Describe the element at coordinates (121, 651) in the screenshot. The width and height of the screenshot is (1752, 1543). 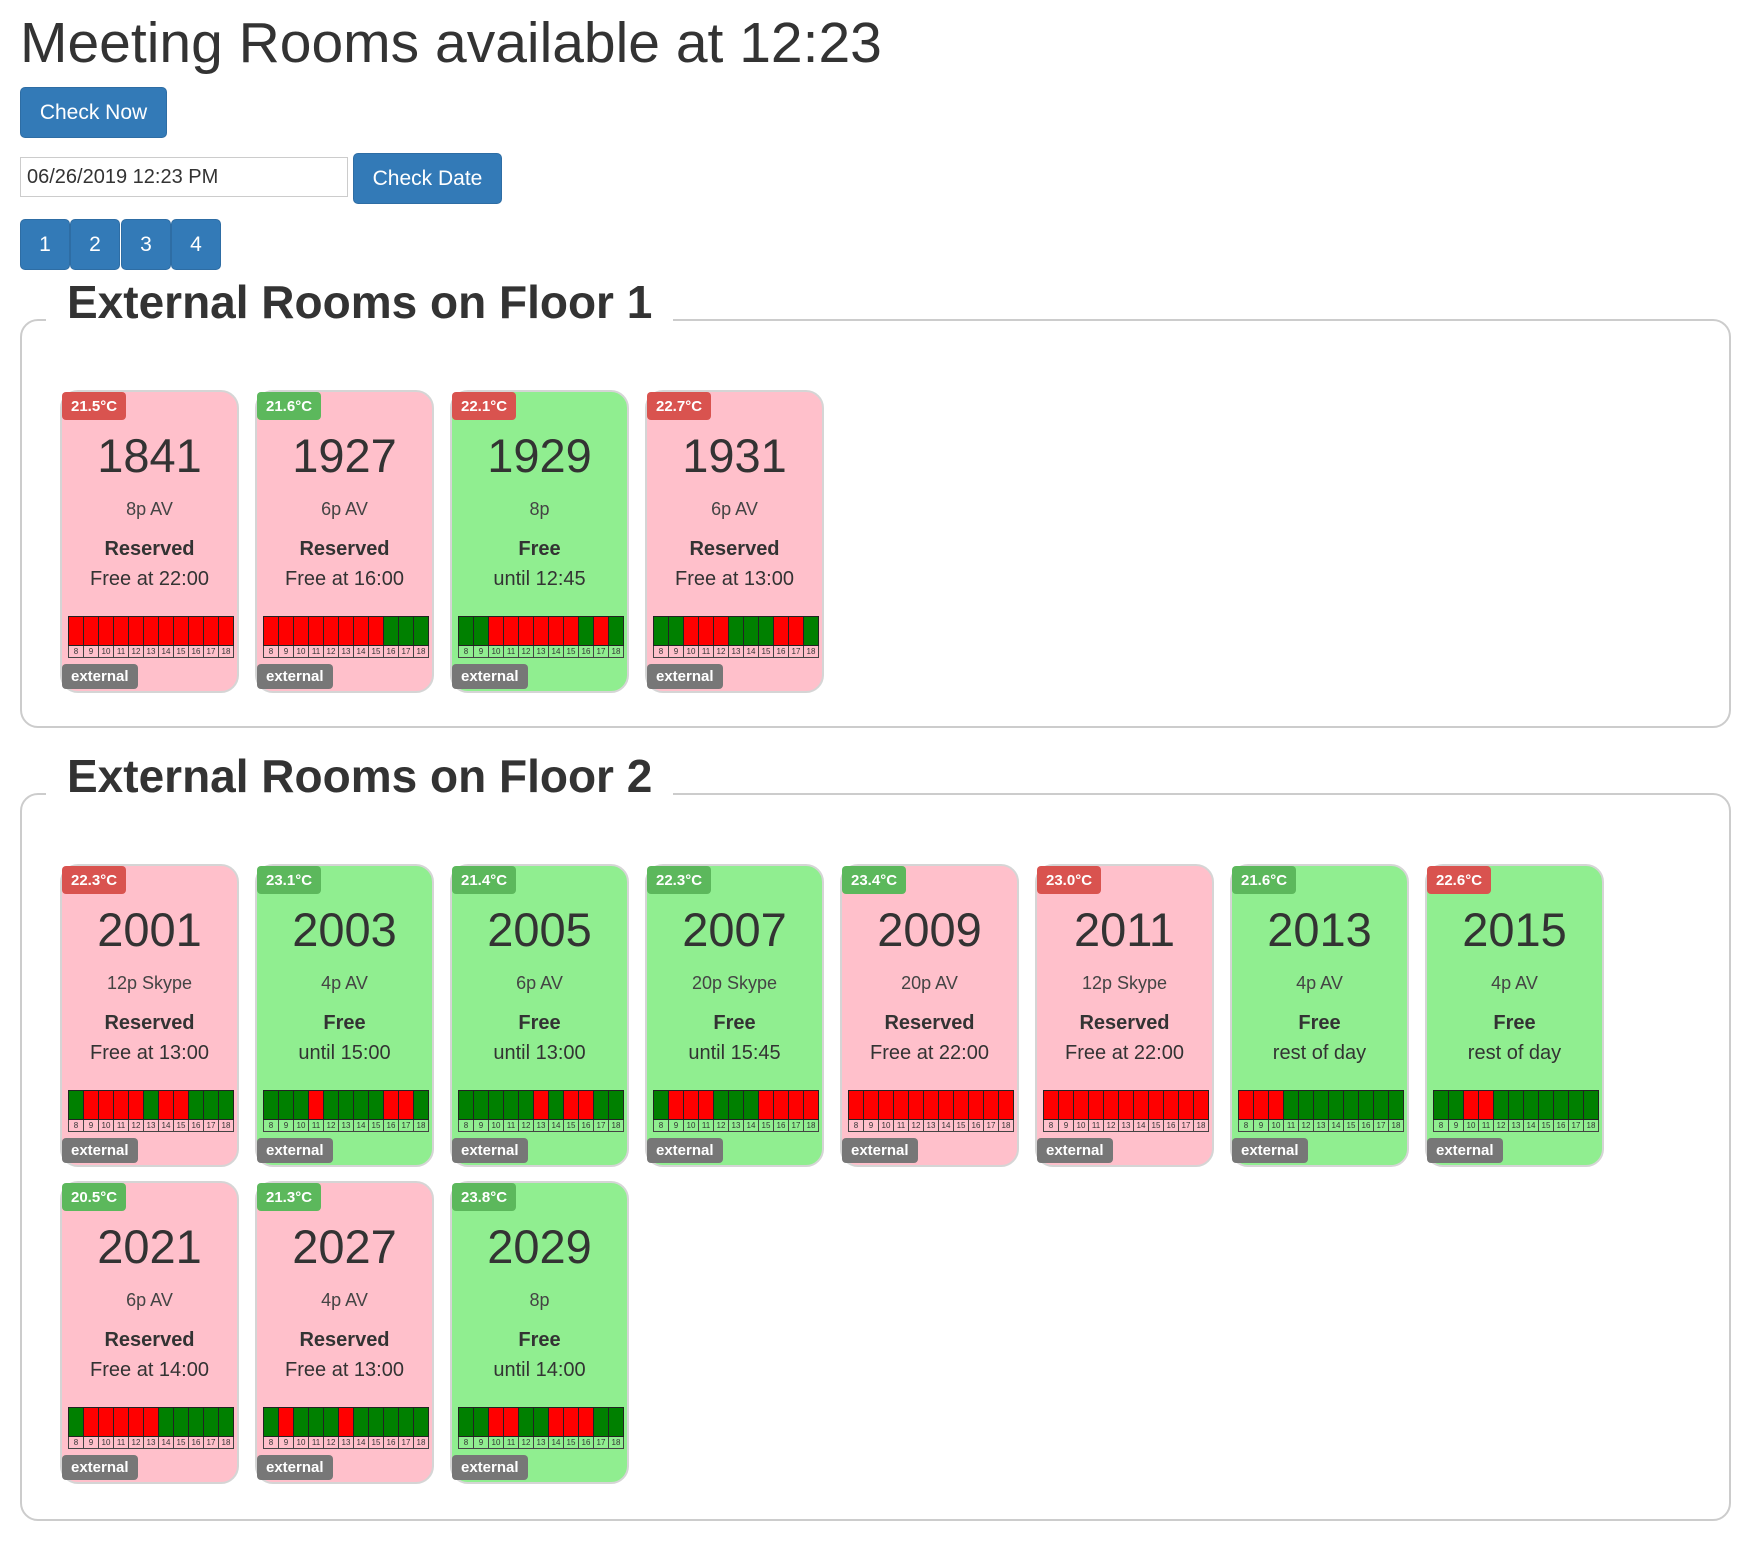
I see `hour-label: 11` at that location.